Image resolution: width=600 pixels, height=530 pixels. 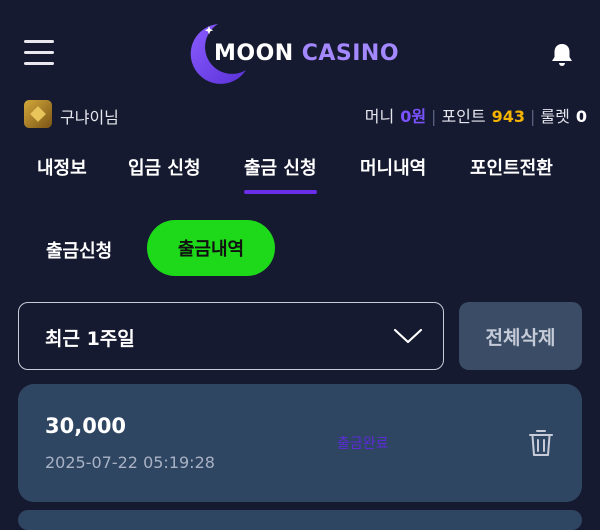 I want to click on tab-my-info: 내정보, so click(x=62, y=167).